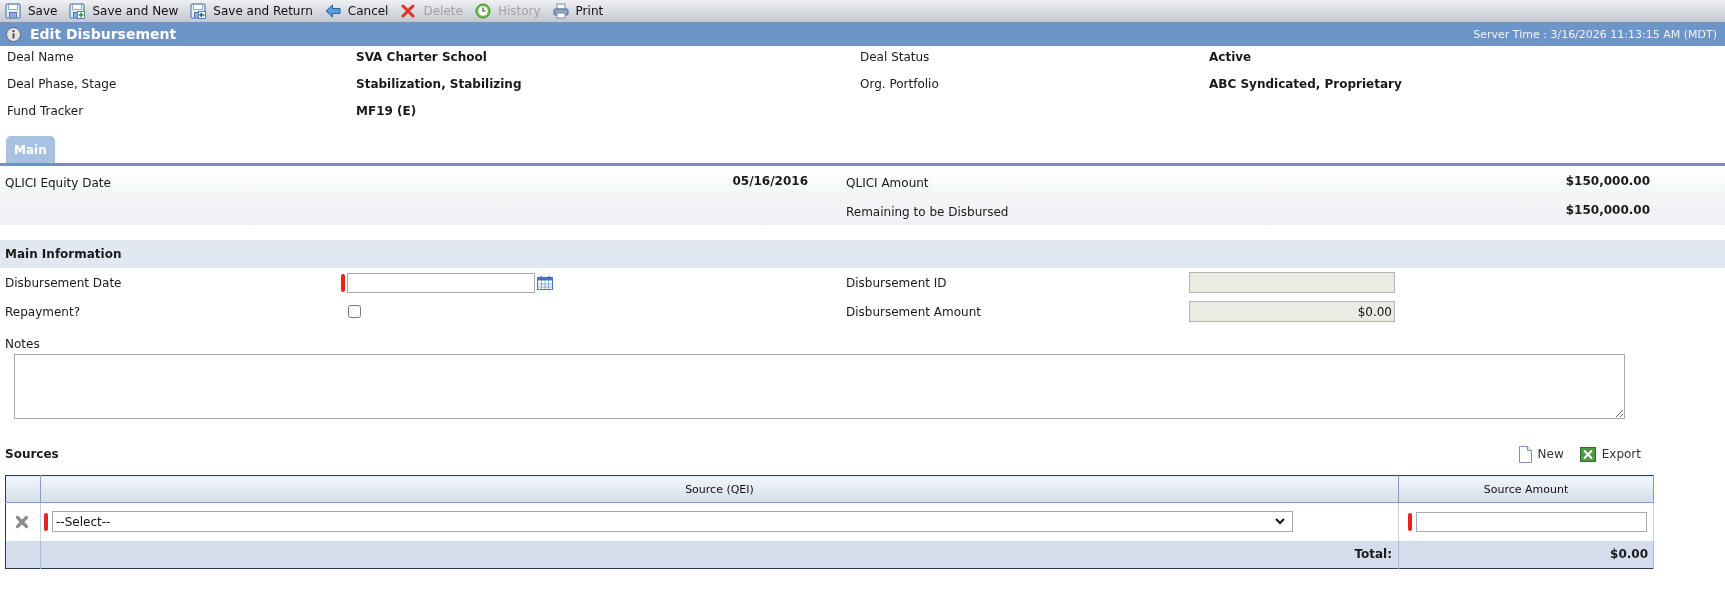 This screenshot has width=1725, height=613. Describe the element at coordinates (1230, 56) in the screenshot. I see `field-value: Active` at that location.